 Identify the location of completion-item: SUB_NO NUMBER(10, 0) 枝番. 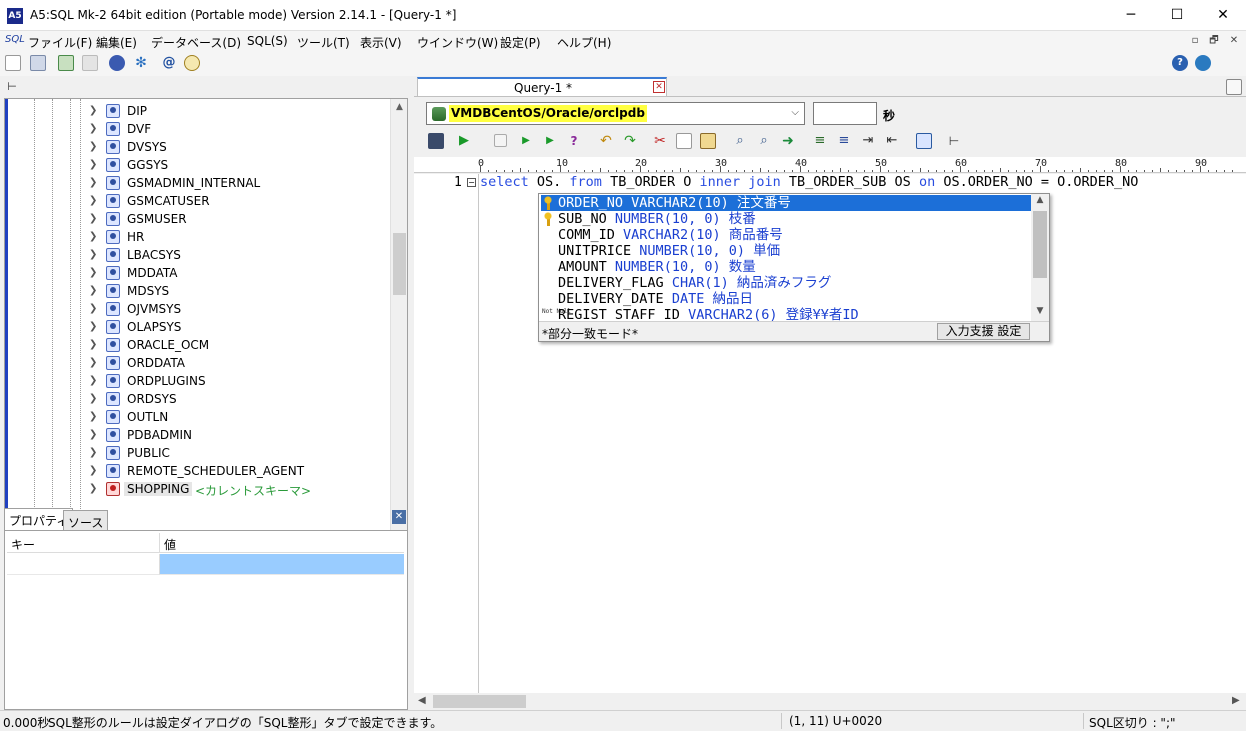
(786, 219).